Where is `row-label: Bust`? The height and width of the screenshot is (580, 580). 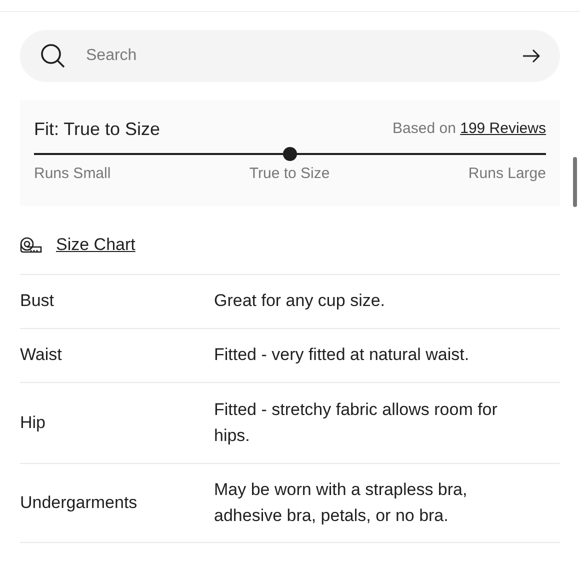
row-label: Bust is located at coordinates (38, 301).